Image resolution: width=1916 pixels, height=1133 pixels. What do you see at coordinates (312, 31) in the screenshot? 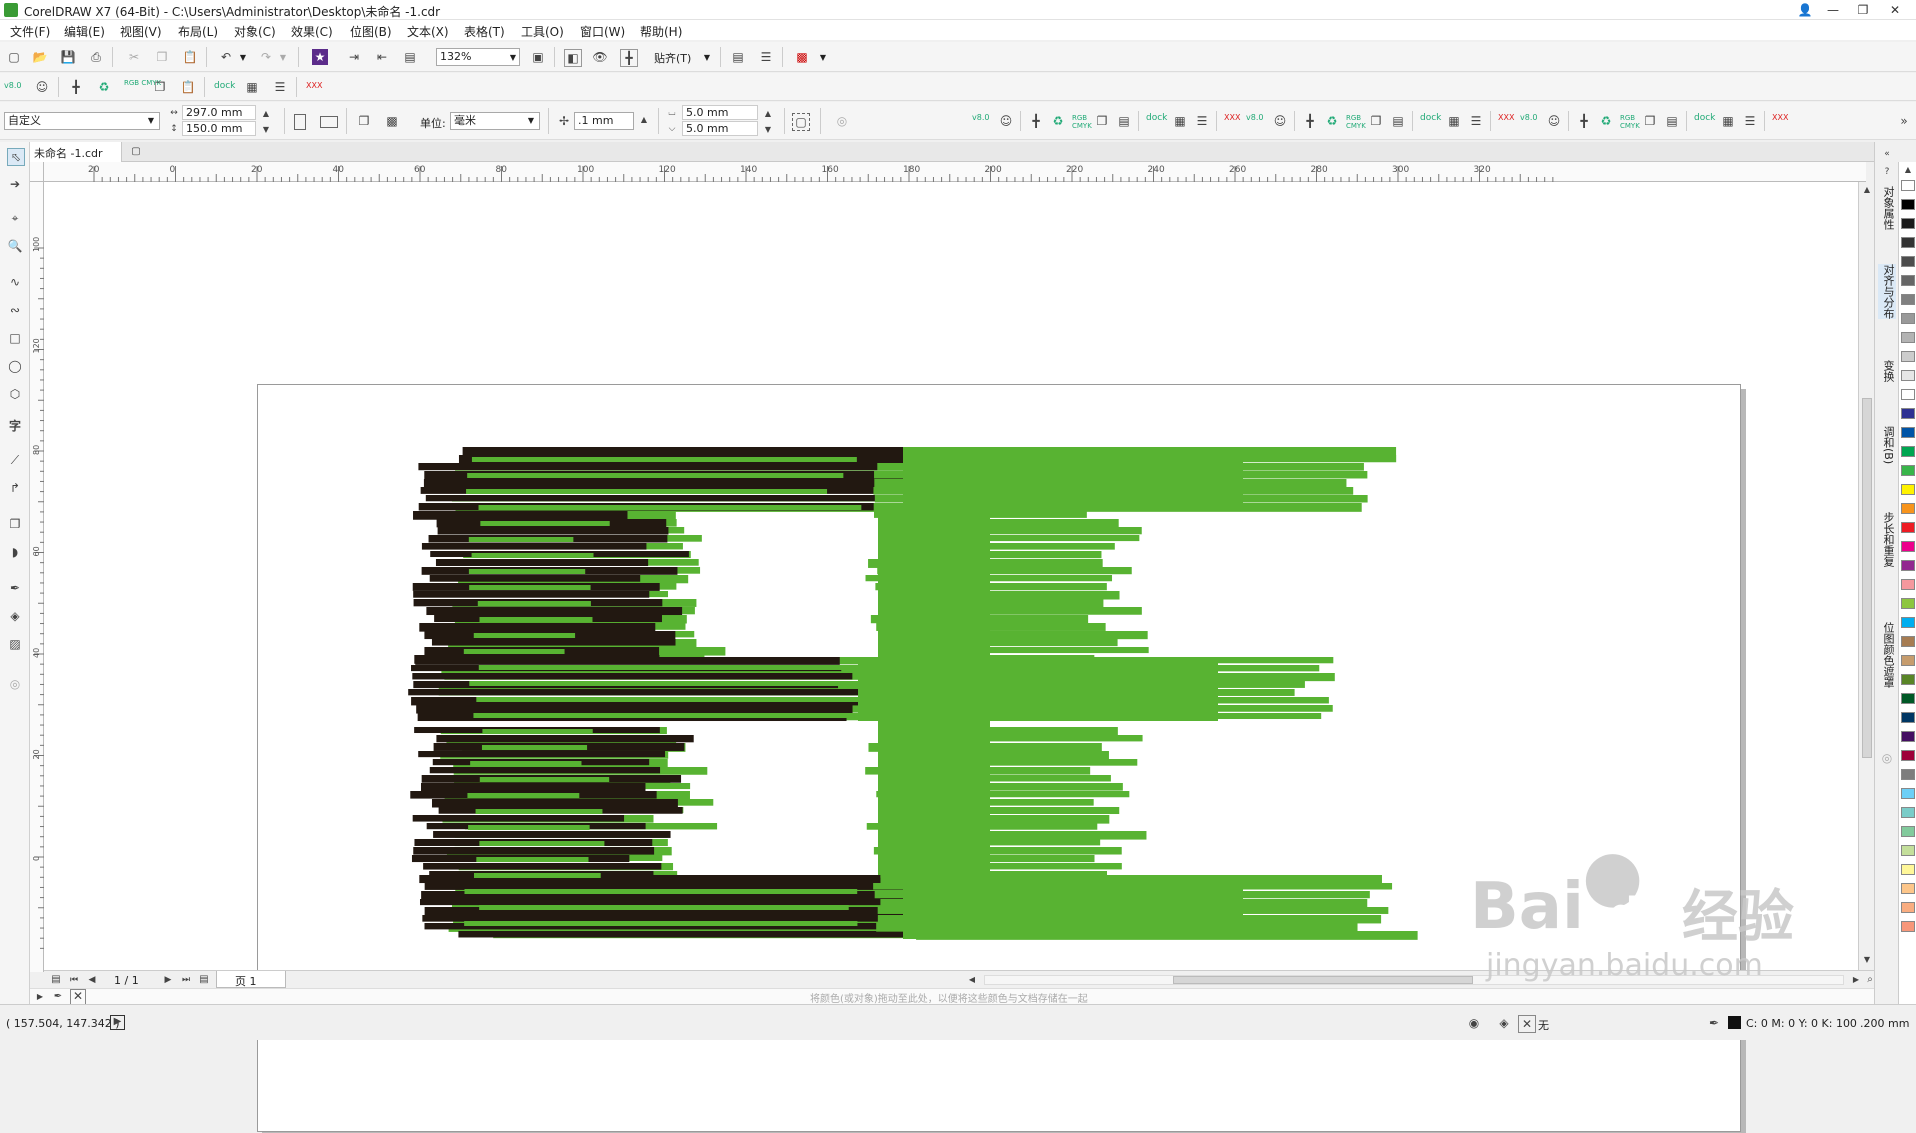
I see `menu-effects: 效果(C)` at bounding box center [312, 31].